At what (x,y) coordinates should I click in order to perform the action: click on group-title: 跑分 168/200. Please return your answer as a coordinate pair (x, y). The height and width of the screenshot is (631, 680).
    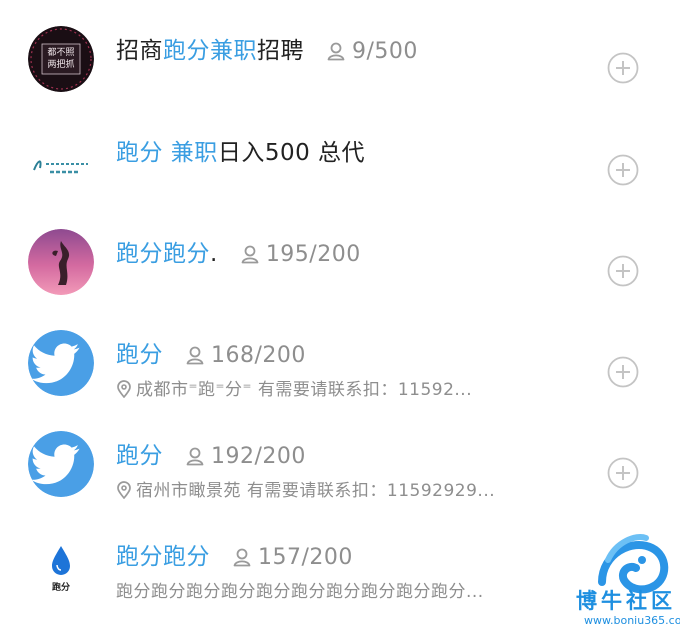
    Looking at the image, I should click on (211, 357).